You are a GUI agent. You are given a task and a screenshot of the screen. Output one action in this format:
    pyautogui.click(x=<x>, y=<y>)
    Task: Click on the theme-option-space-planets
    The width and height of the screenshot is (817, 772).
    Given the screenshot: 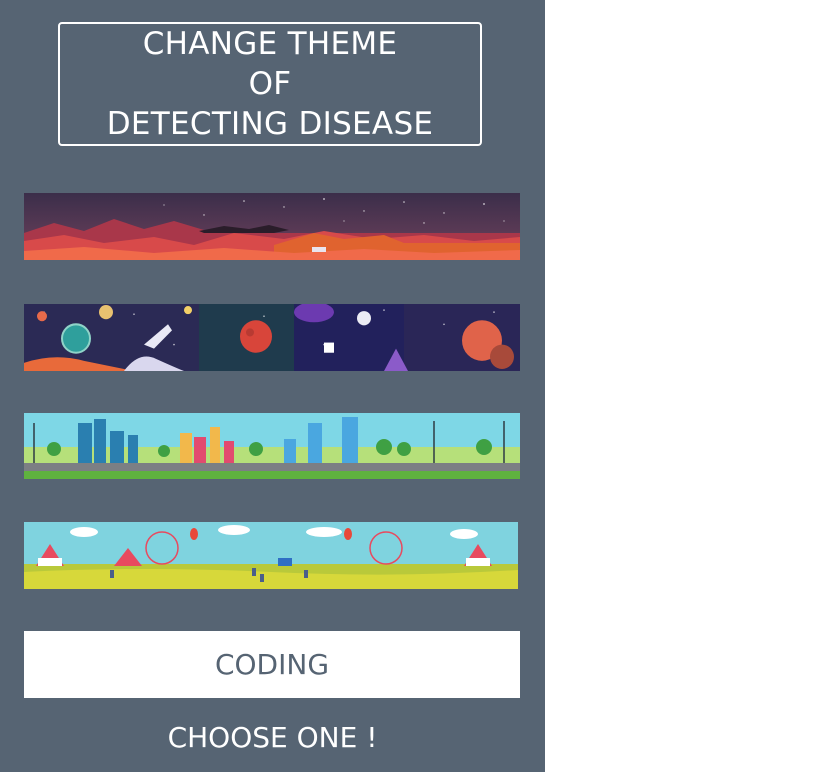 What is the action you would take?
    pyautogui.click(x=272, y=337)
    